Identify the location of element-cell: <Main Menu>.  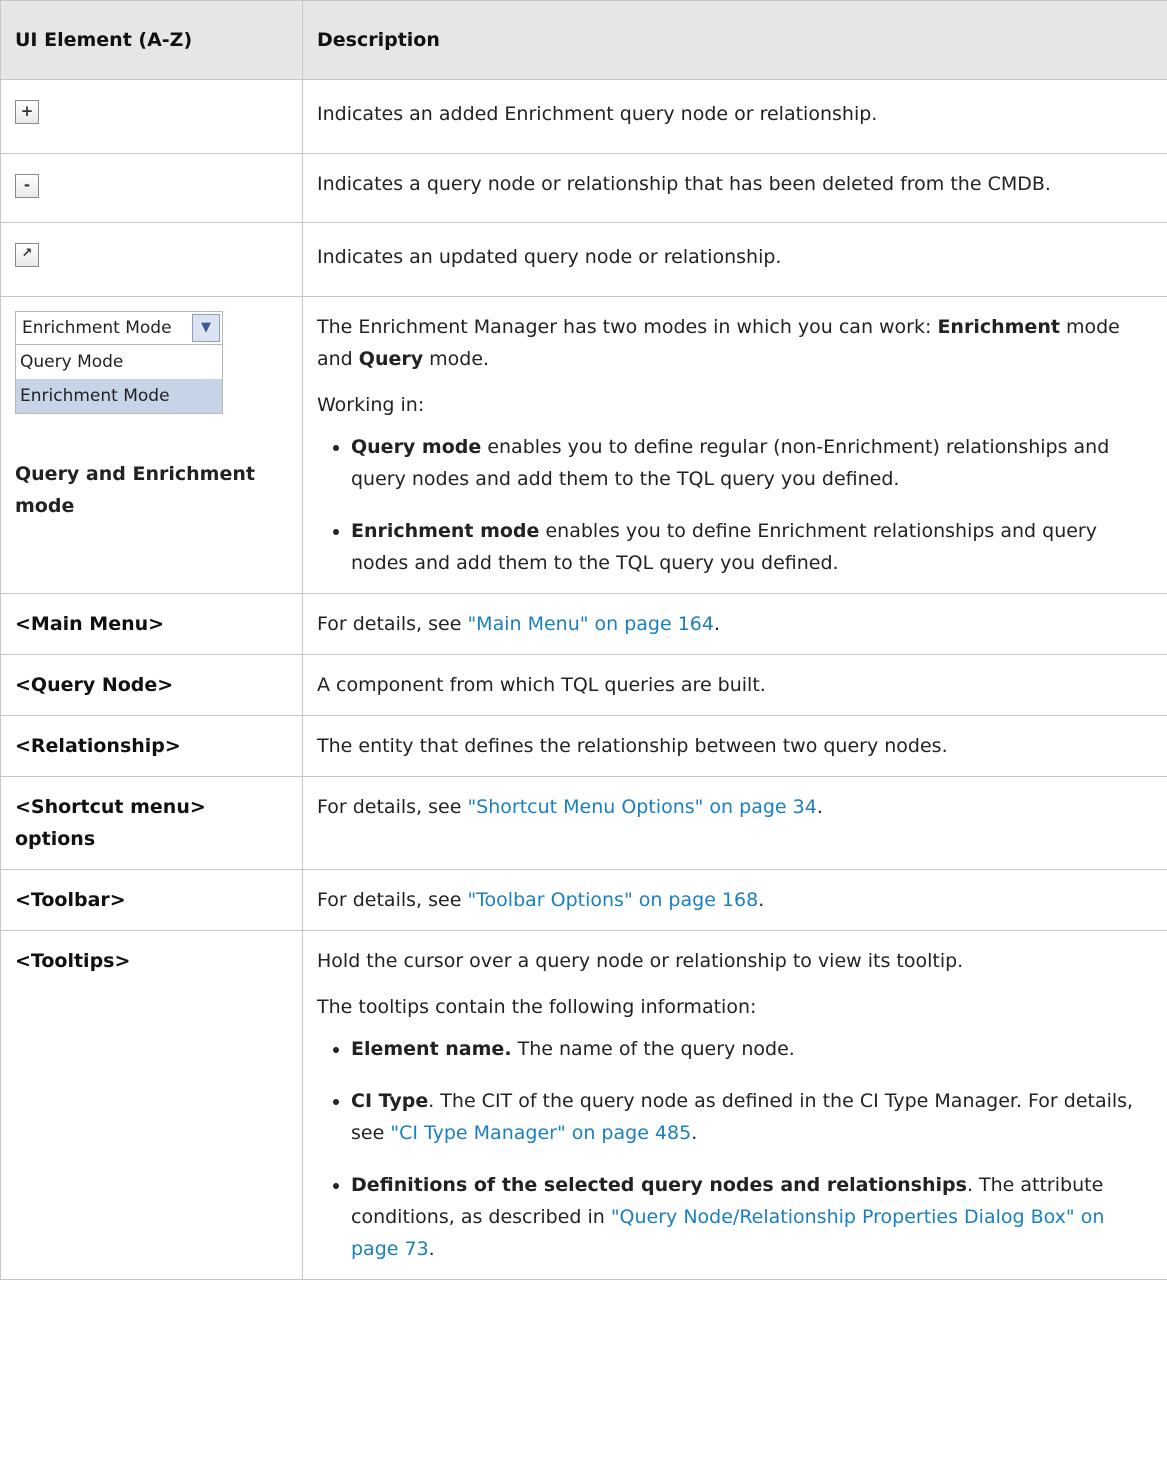
(151, 624).